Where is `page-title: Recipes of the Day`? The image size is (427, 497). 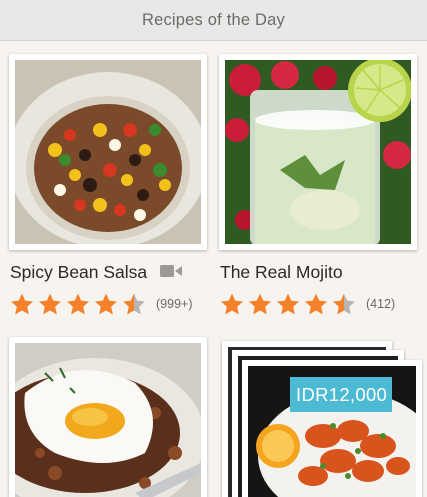 page-title: Recipes of the Day is located at coordinates (213, 19).